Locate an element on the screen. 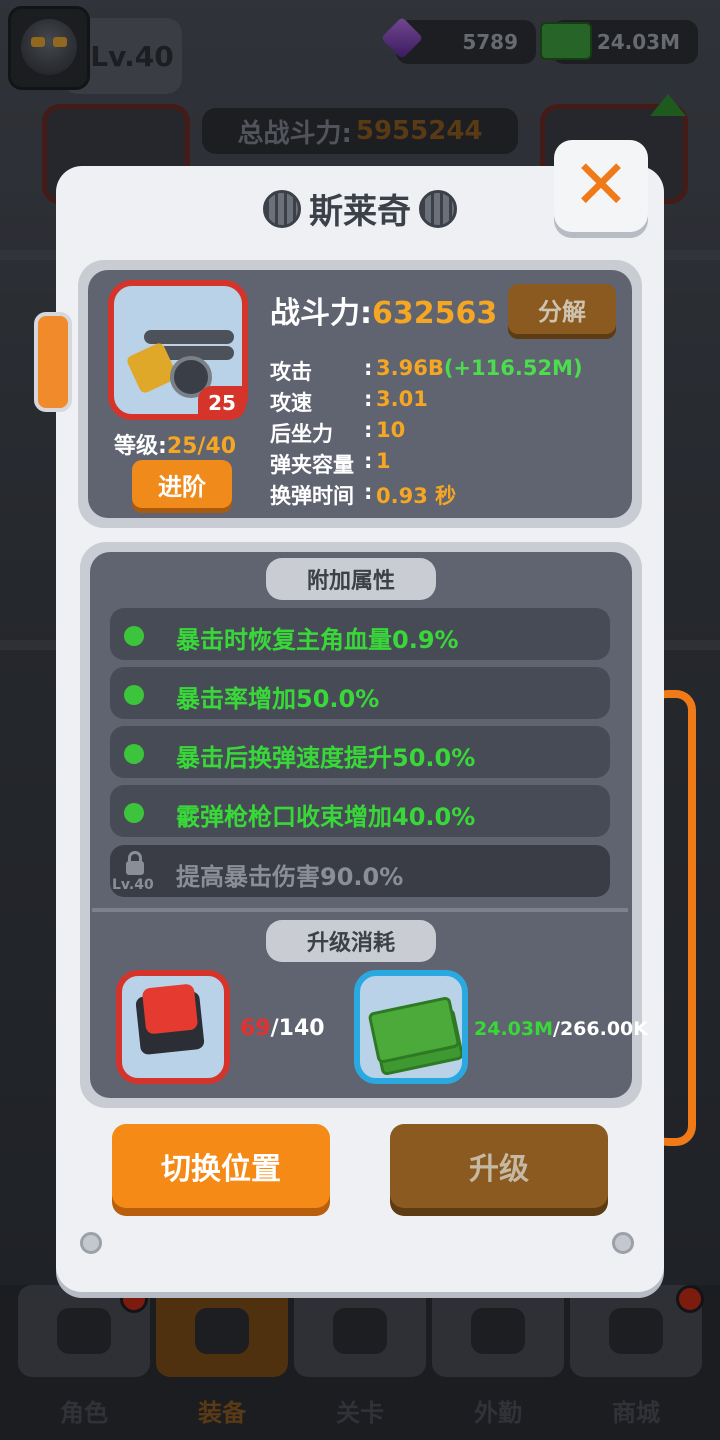 The image size is (720, 1440). stat-value: 1 is located at coordinates (383, 461).